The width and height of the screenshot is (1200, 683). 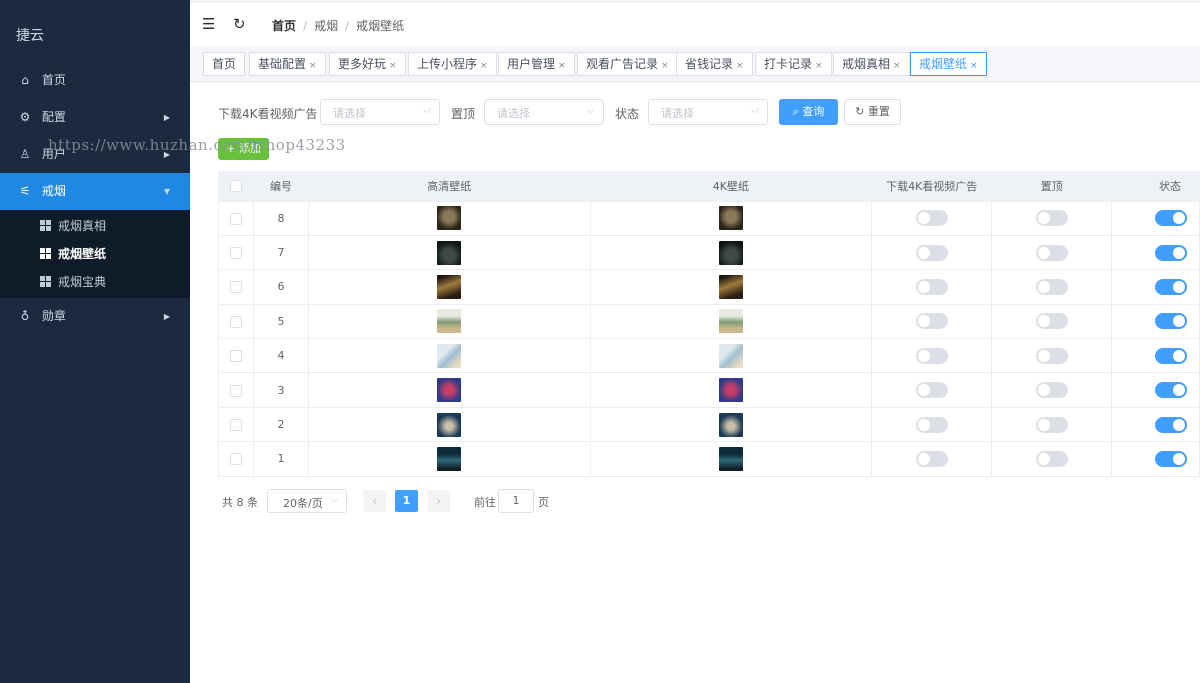 What do you see at coordinates (166, 191) in the screenshot?
I see `caret-down-icon: ▼` at bounding box center [166, 191].